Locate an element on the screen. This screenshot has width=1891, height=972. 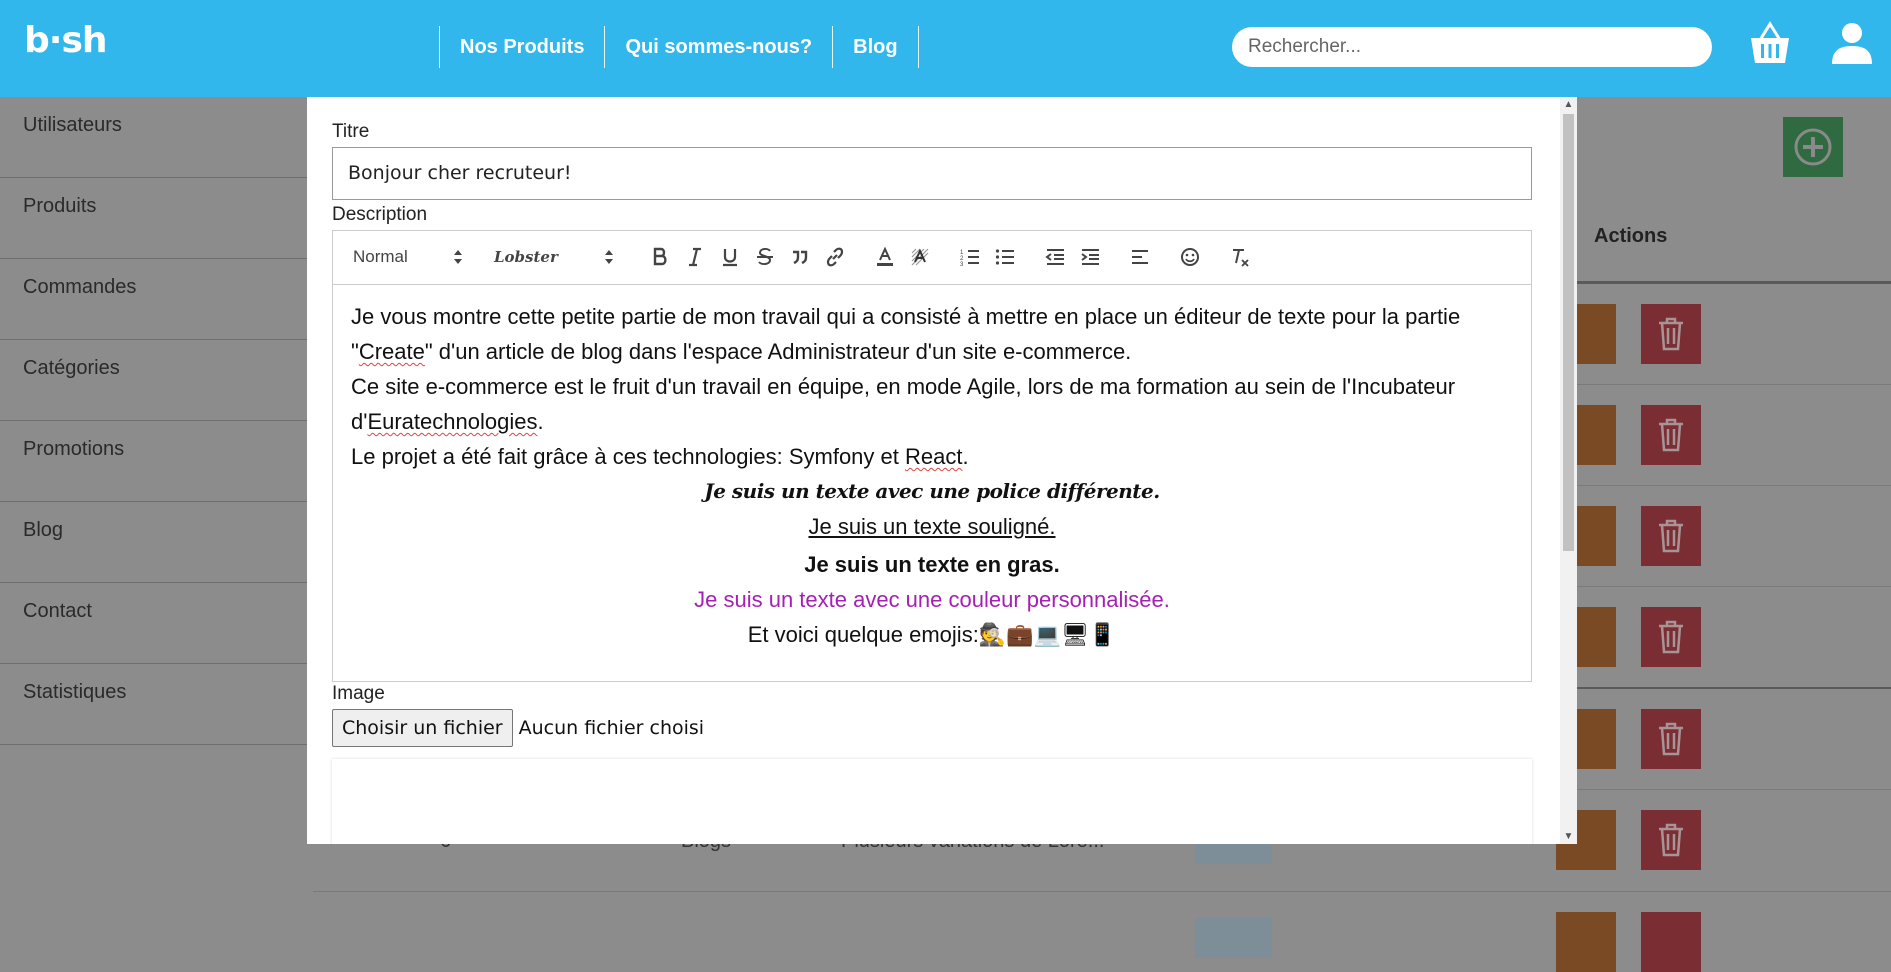
editor-toolbar: Normal Lobster 123 is located at coordinates (932, 258).